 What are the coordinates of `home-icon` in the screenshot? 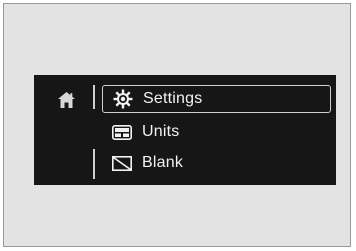 It's located at (66, 100).